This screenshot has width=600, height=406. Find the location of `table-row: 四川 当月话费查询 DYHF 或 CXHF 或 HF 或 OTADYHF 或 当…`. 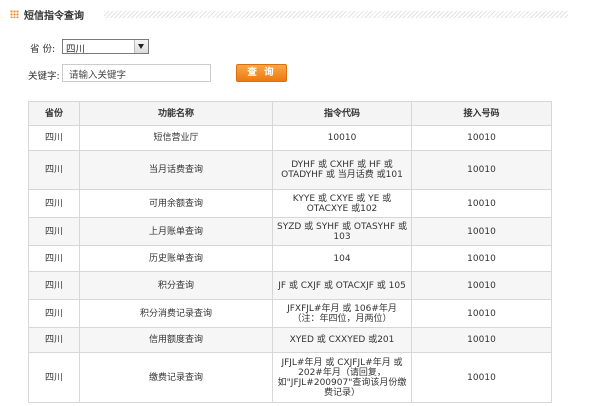

table-row: 四川 当月话费查询 DYHF 或 CXHF 或 HF 或 OTADYHF 或 当… is located at coordinates (290, 170).